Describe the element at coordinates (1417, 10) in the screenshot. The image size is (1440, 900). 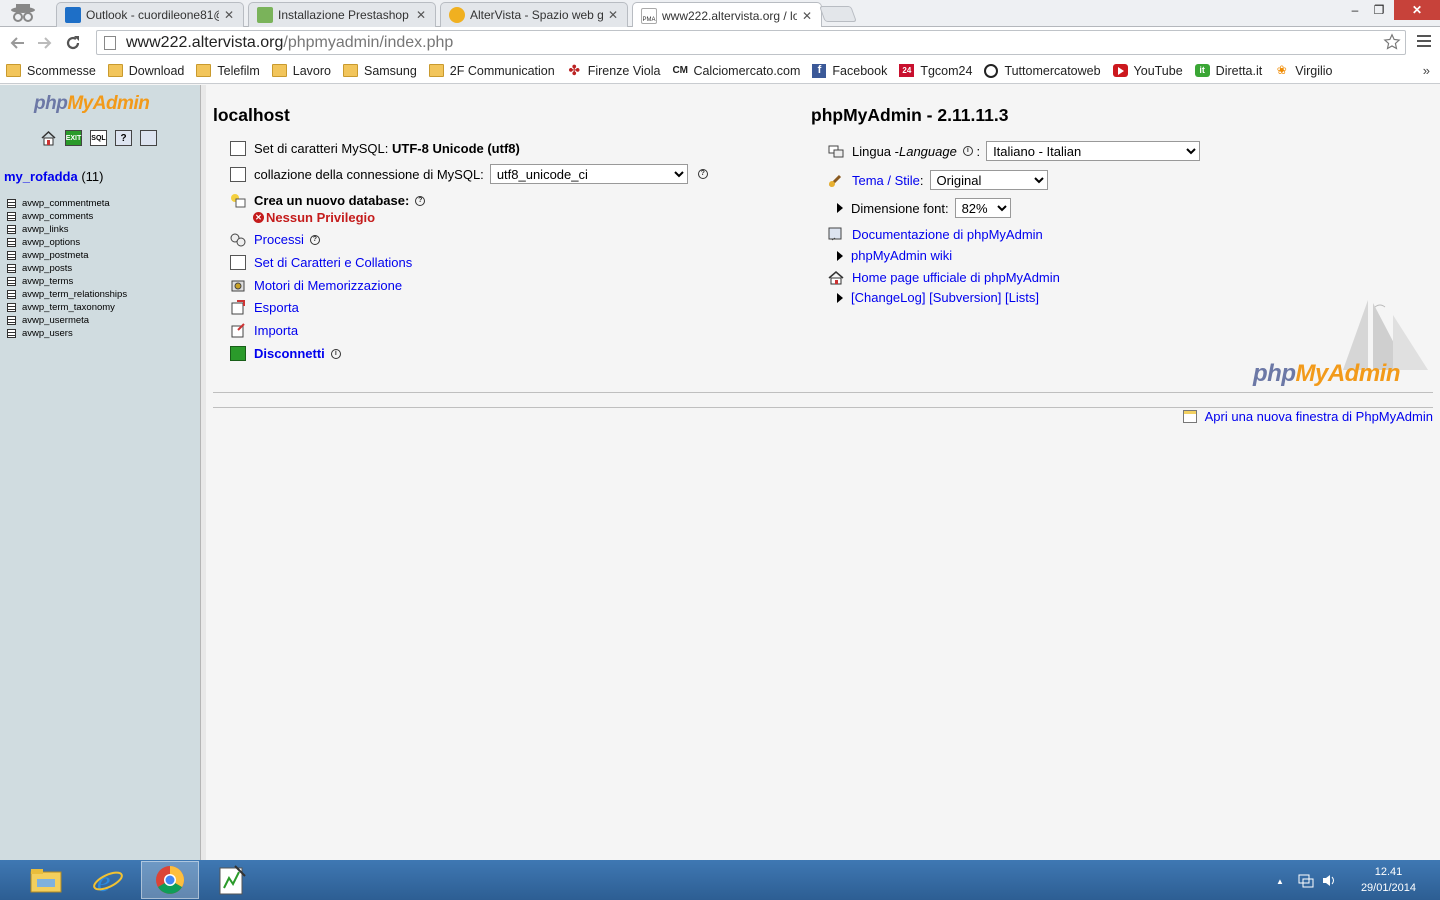
I see `close-window-button: ✕` at that location.